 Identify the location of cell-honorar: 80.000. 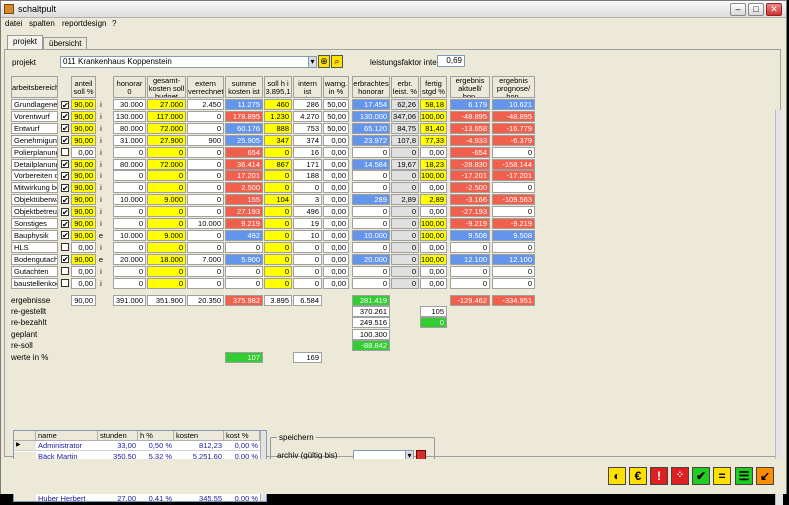
(129, 164).